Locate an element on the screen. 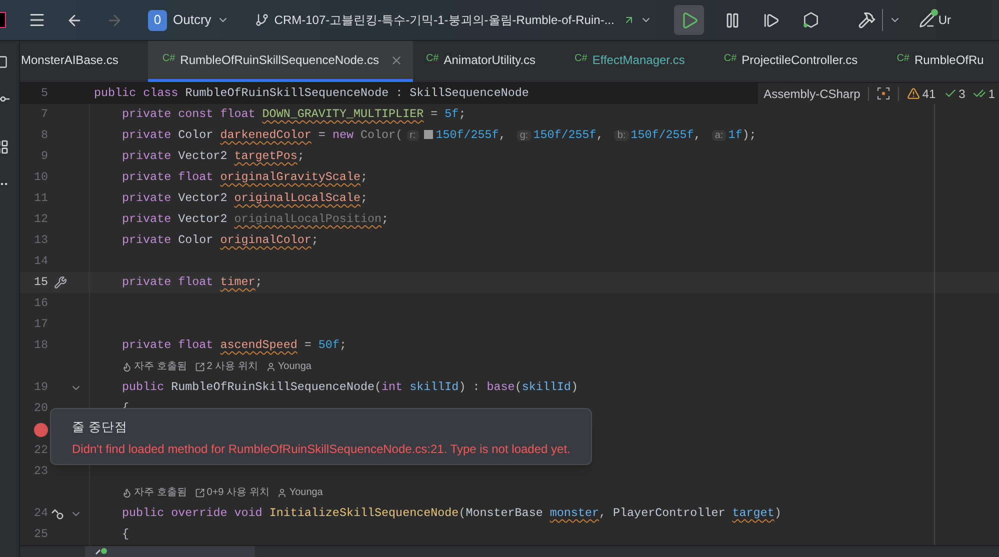  app-logo-icon is located at coordinates (3, 20).